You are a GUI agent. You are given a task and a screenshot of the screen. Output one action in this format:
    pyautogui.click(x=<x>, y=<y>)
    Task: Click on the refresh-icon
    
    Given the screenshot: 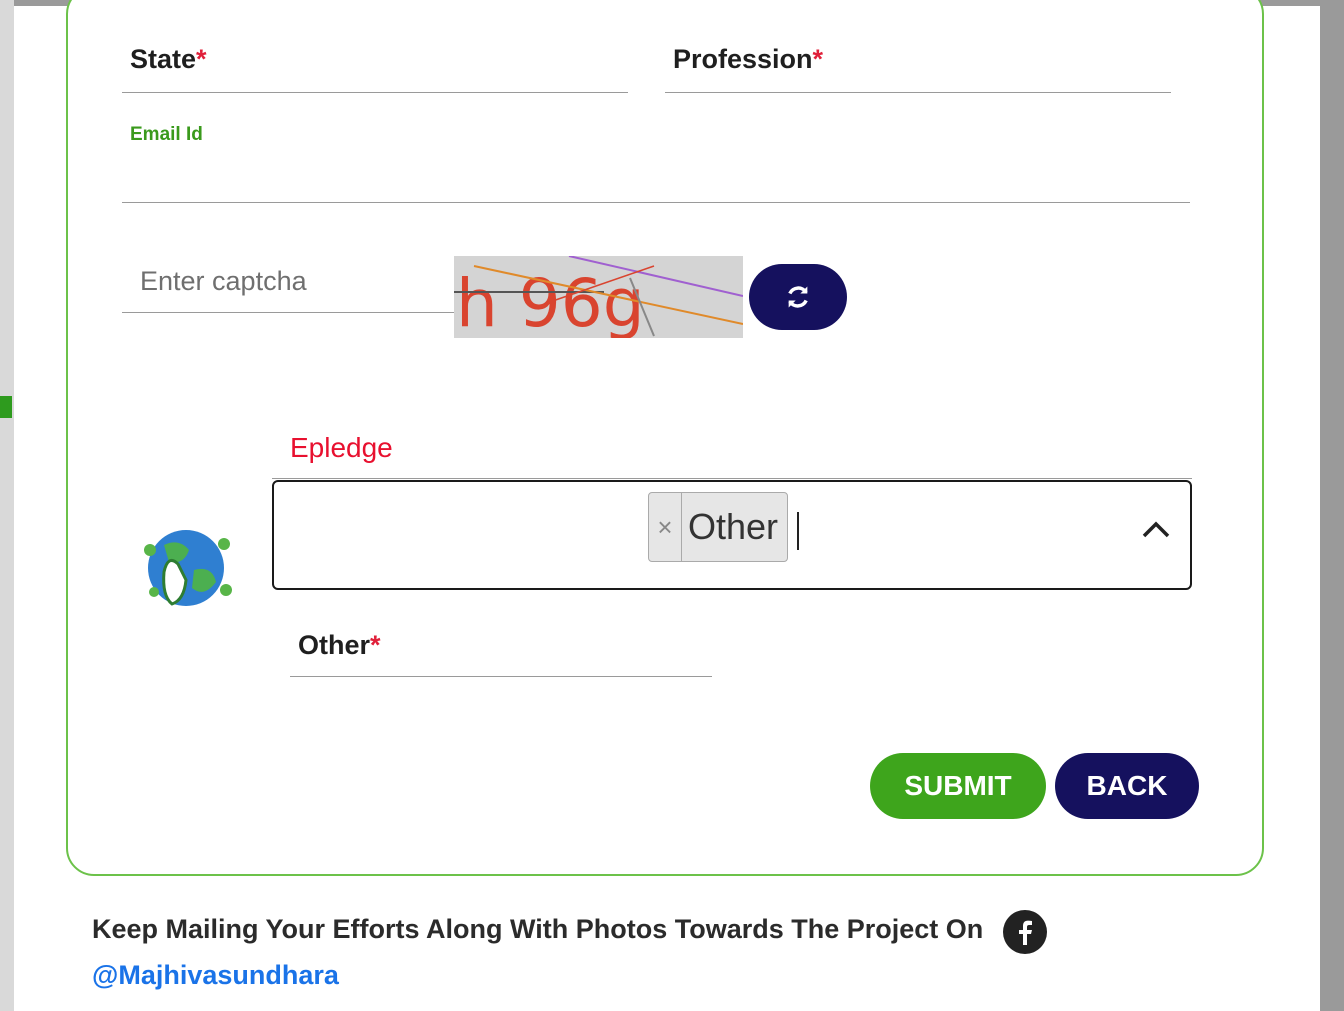 What is the action you would take?
    pyautogui.click(x=798, y=297)
    